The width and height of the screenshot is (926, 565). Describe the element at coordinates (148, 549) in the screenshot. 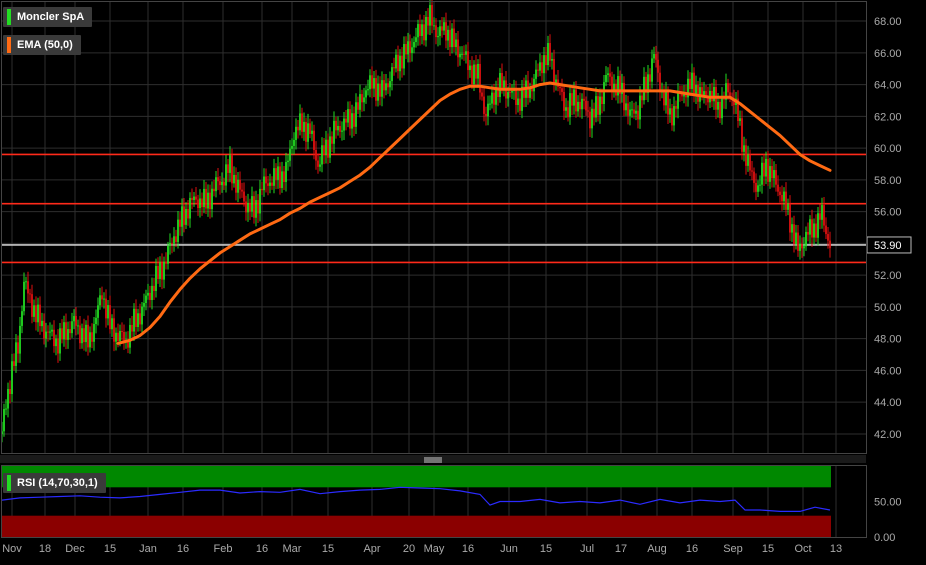

I see `time-tick-label: Jan` at that location.